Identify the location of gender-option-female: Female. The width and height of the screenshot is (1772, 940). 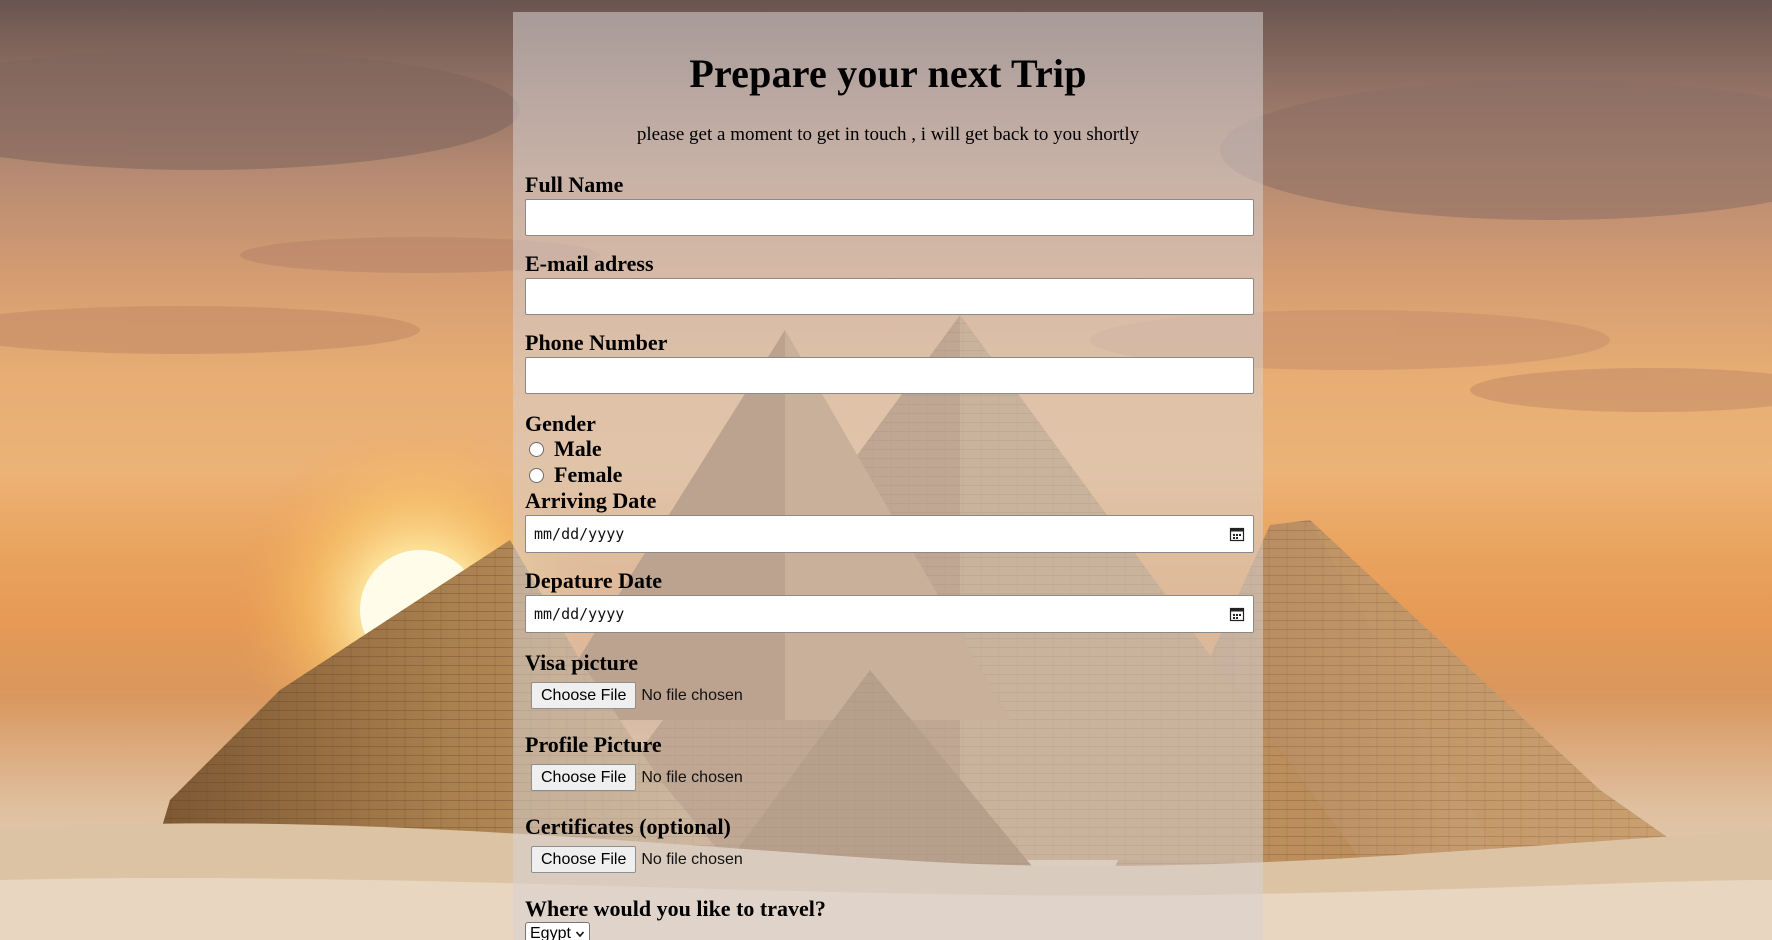
(575, 475).